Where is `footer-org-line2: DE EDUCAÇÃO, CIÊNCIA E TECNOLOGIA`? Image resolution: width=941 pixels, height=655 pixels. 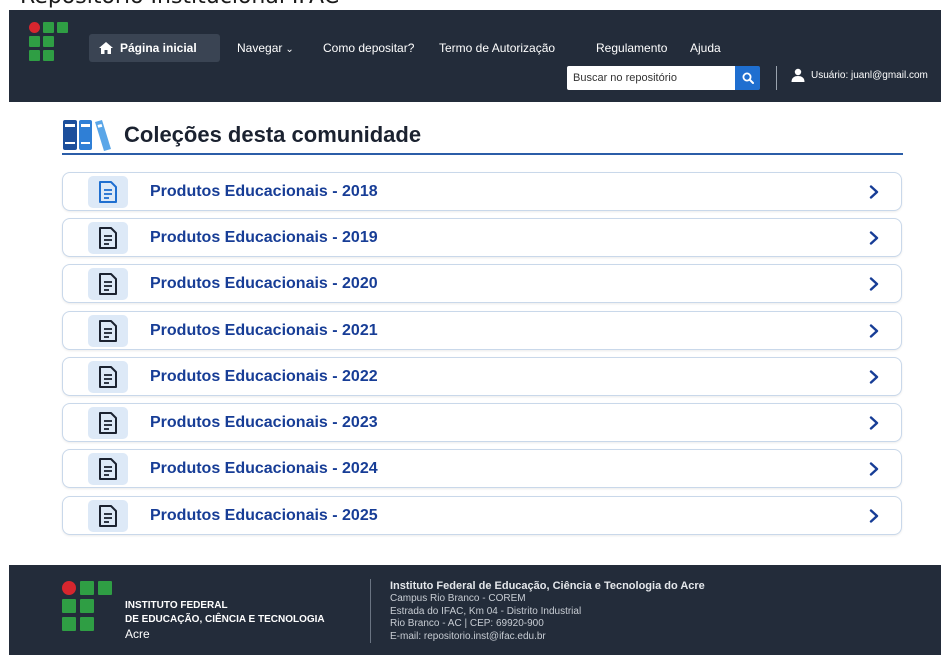
footer-org-line2: DE EDUCAÇÃO, CIÊNCIA E TECNOLOGIA is located at coordinates (225, 619).